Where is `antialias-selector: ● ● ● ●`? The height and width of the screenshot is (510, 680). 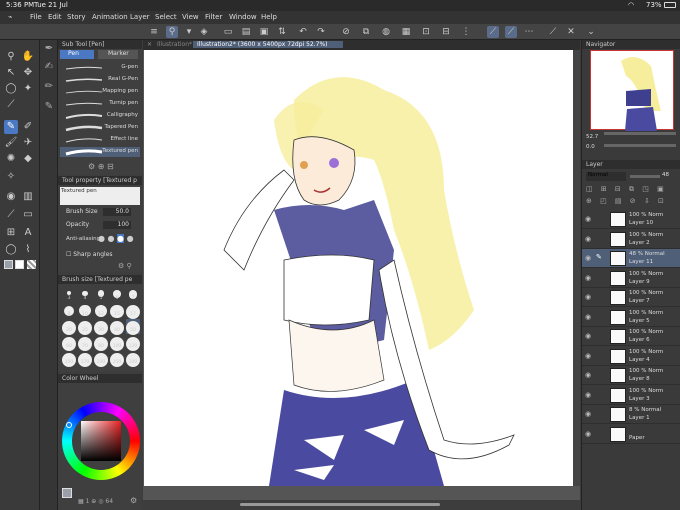
antialias-selector: ● ● ● ● is located at coordinates (116, 238).